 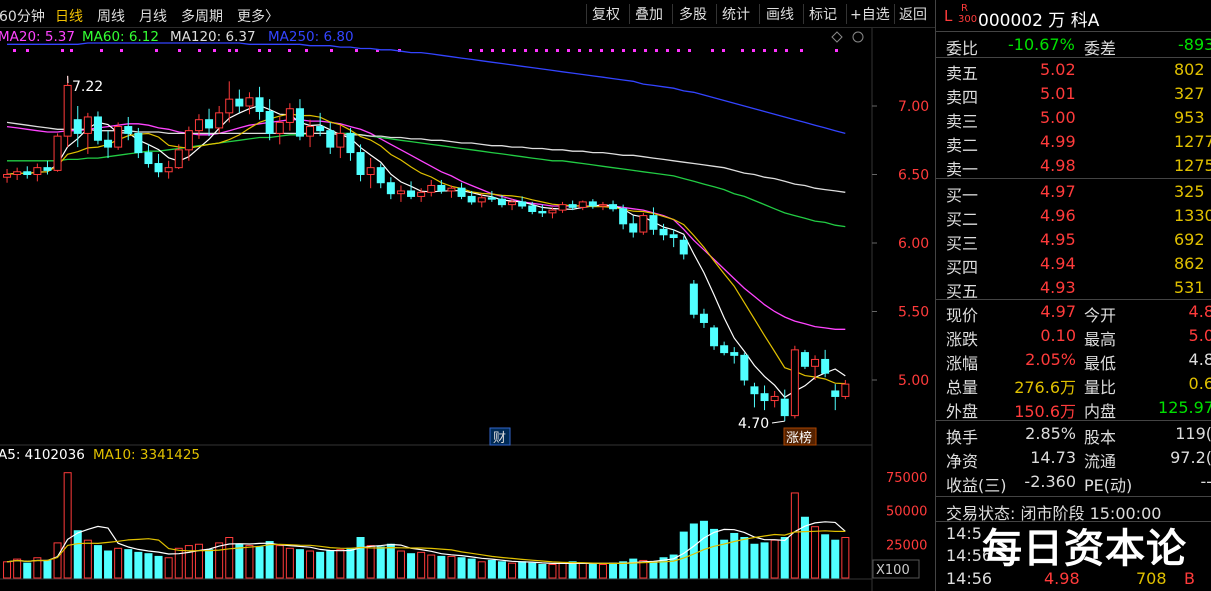 What do you see at coordinates (1100, 437) in the screenshot?
I see `fund-label: 股本` at bounding box center [1100, 437].